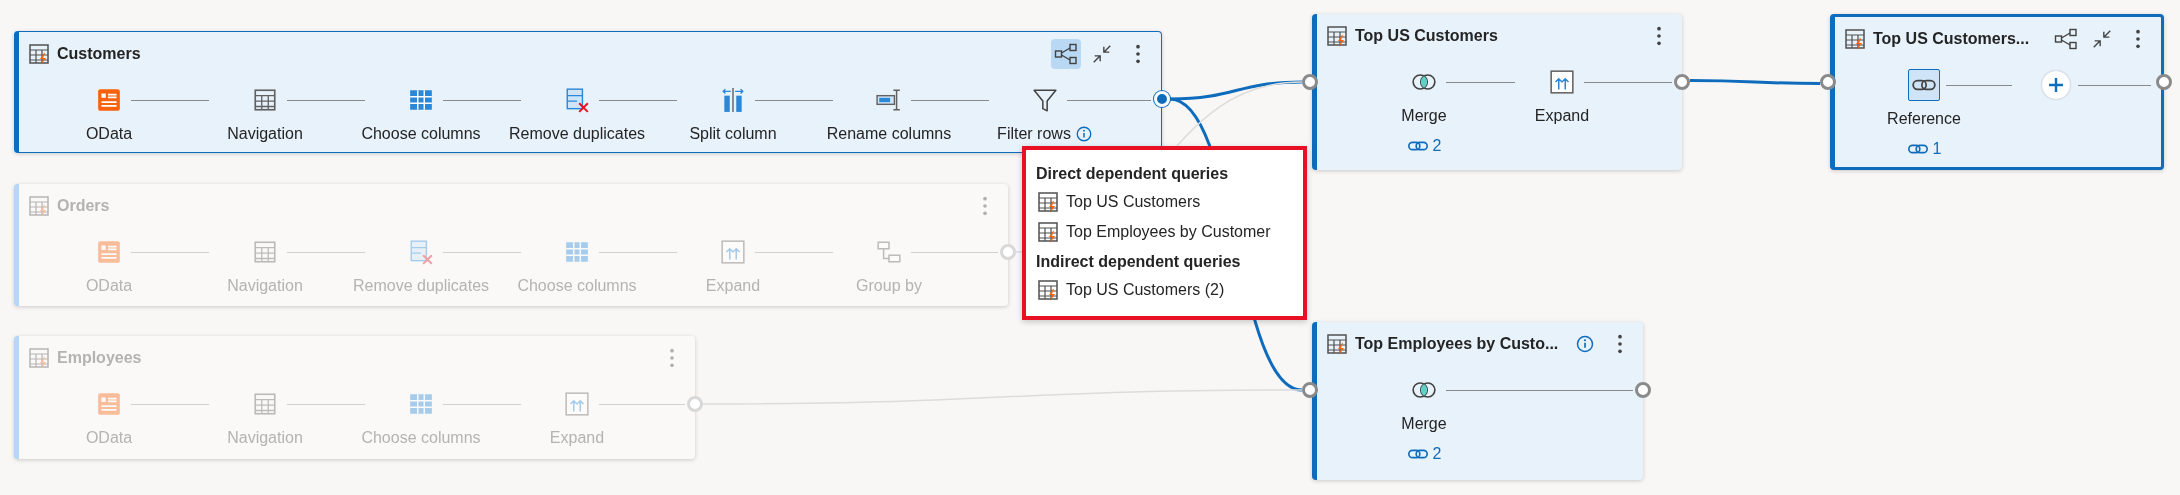 This screenshot has width=2180, height=495. I want to click on tooltip-heading: Direct dependent queries, so click(1133, 174).